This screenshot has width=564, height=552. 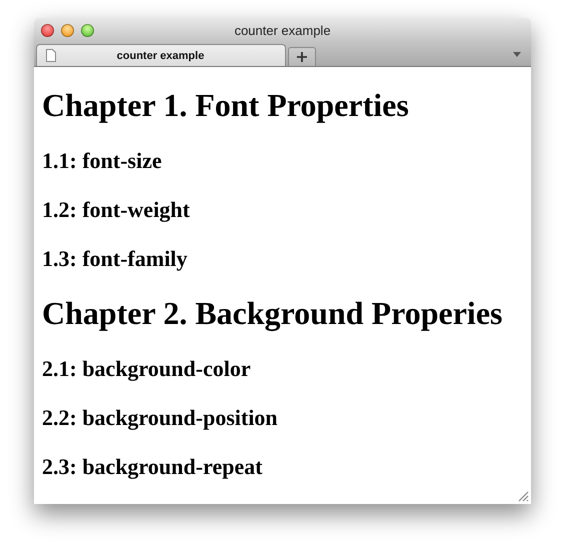 What do you see at coordinates (226, 105) in the screenshot?
I see `chapter-heading: Chapter 1. Font Properties` at bounding box center [226, 105].